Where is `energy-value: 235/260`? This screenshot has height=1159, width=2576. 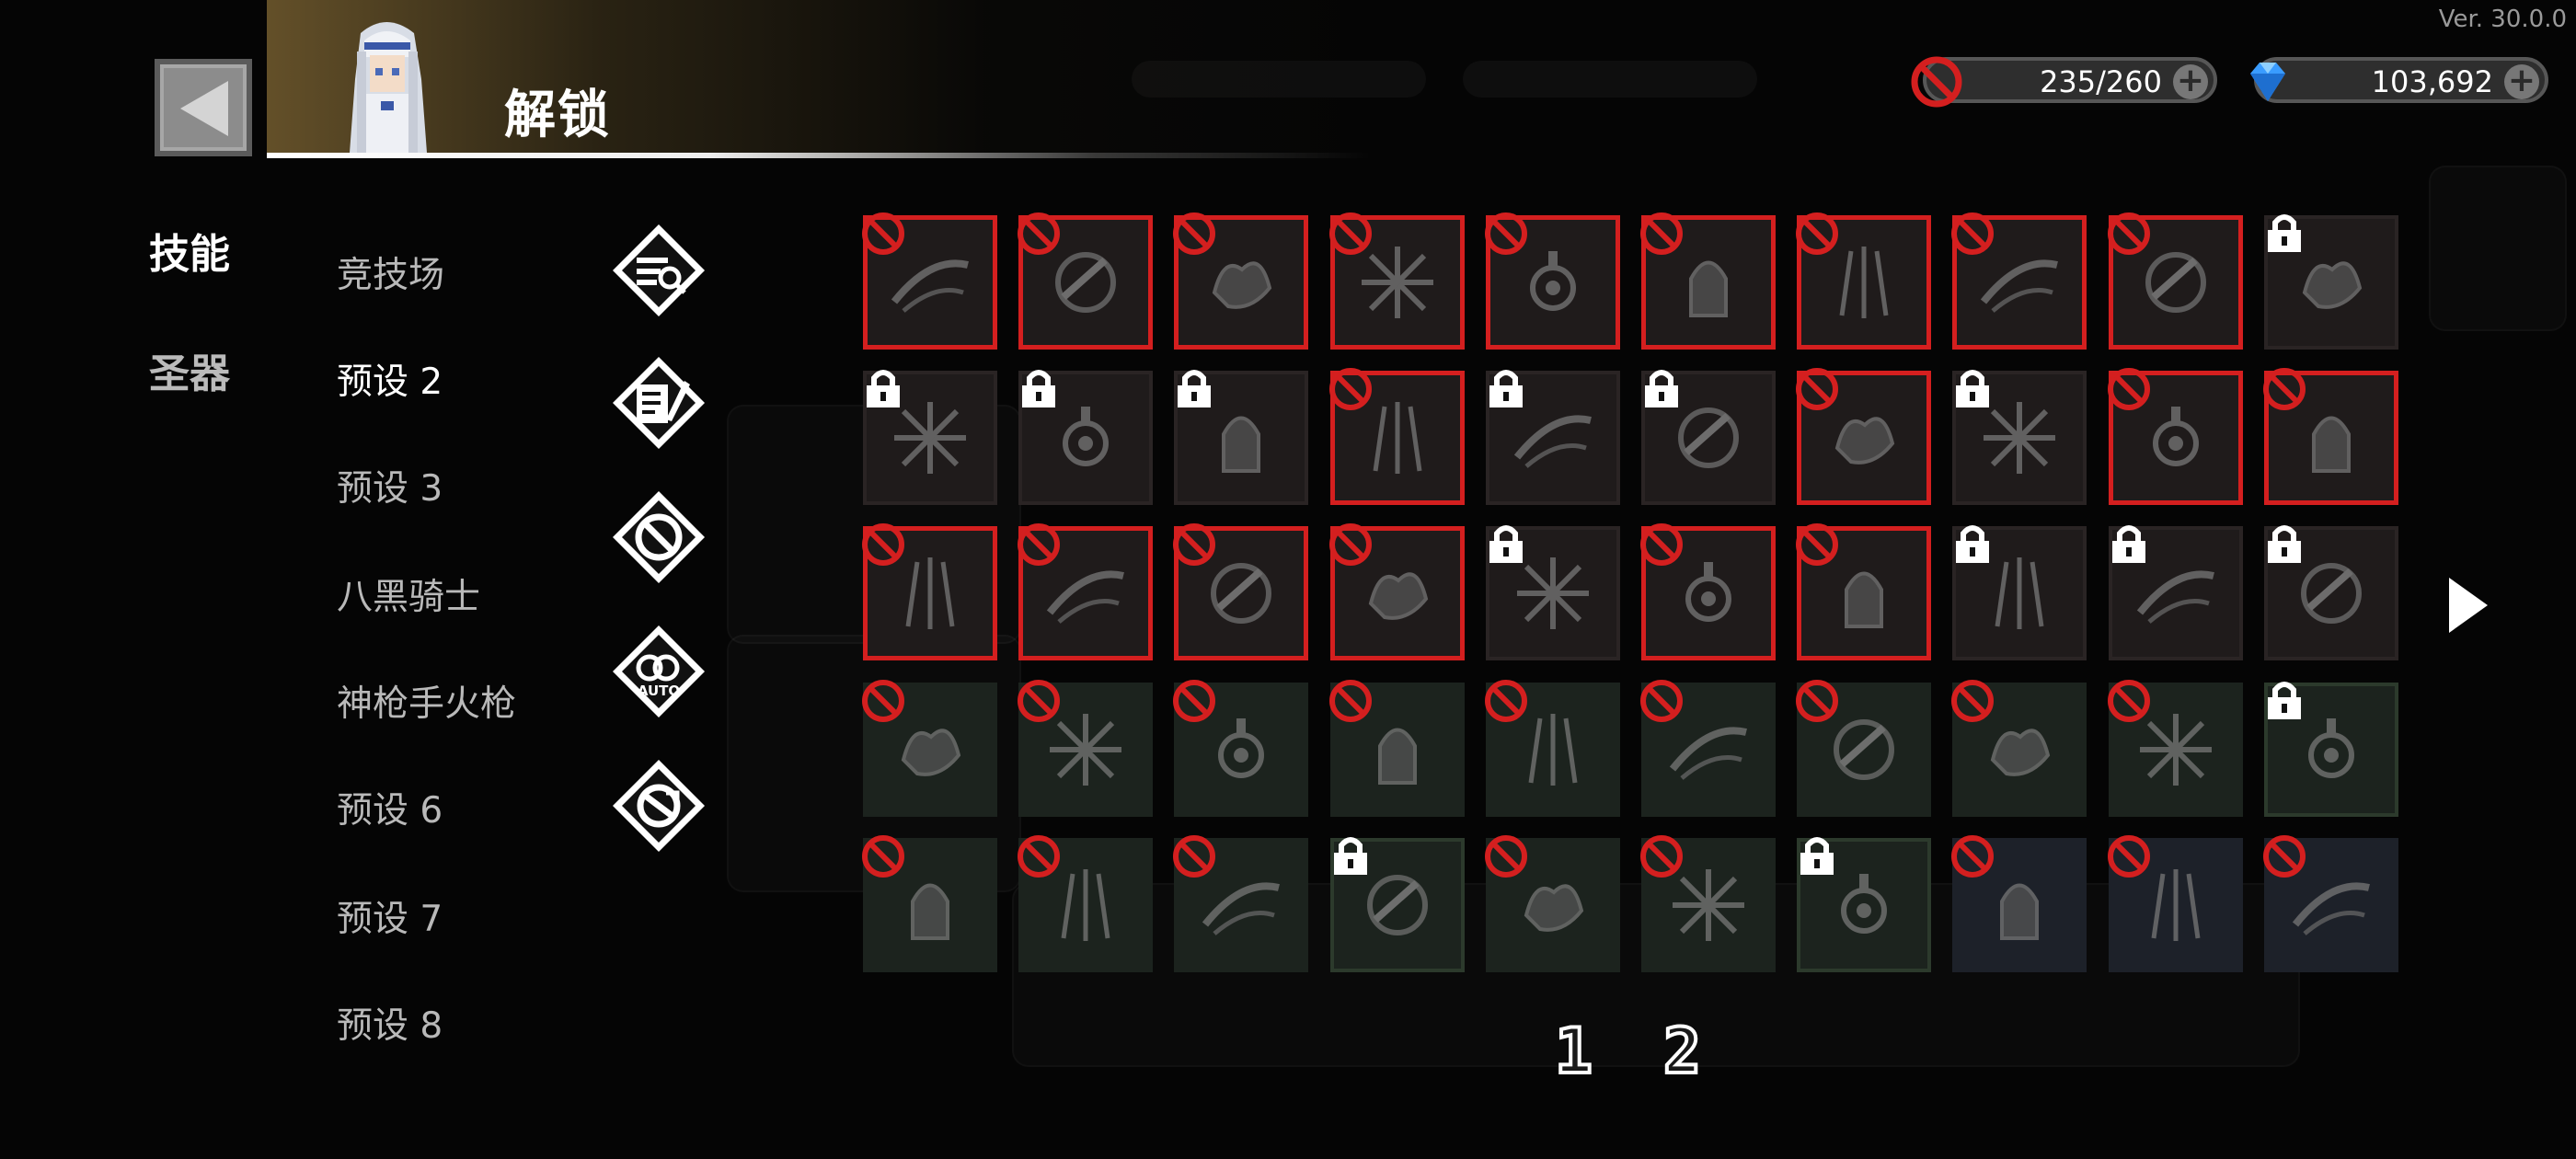
energy-value: 235/260 is located at coordinates (2101, 81).